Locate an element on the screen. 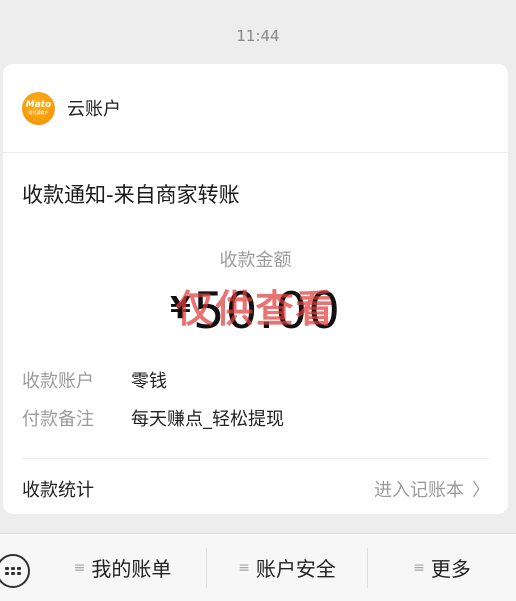 The width and height of the screenshot is (516, 601). menu-more: ≡ 更多 is located at coordinates (442, 567).